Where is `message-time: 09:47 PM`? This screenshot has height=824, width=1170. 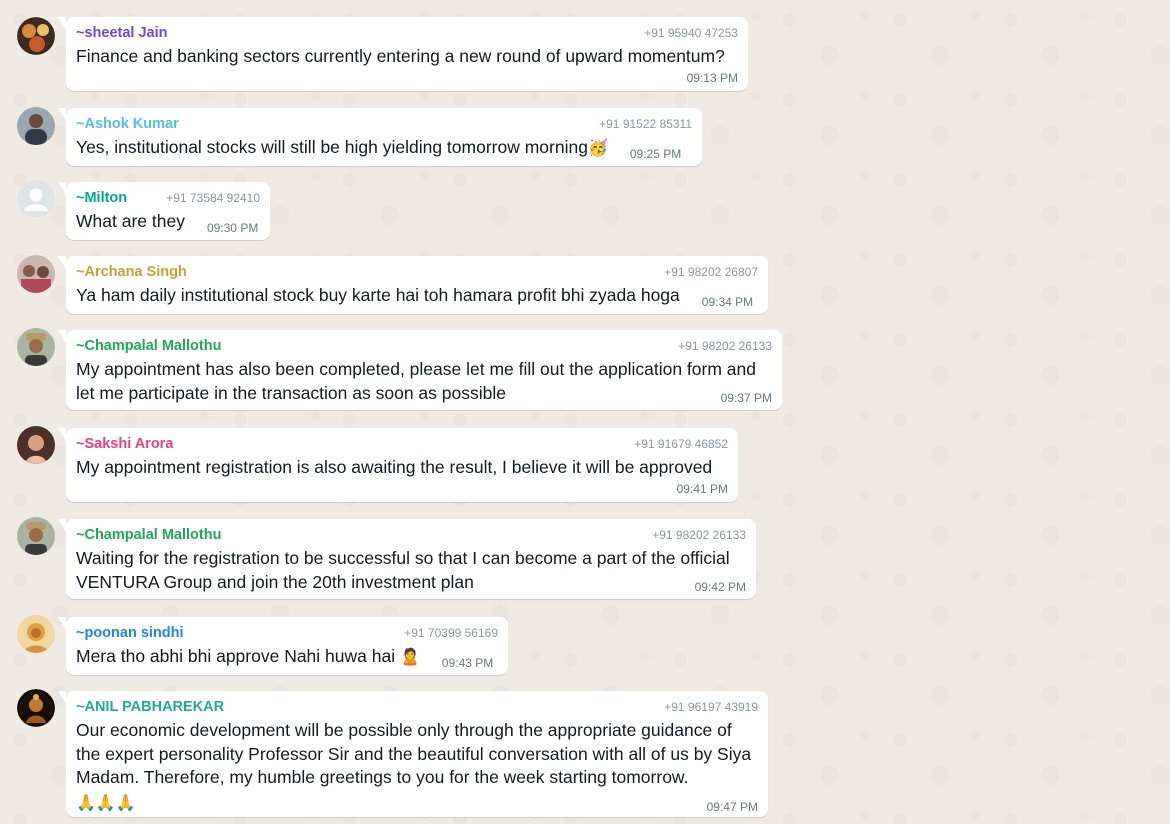
message-time: 09:47 PM is located at coordinates (732, 806).